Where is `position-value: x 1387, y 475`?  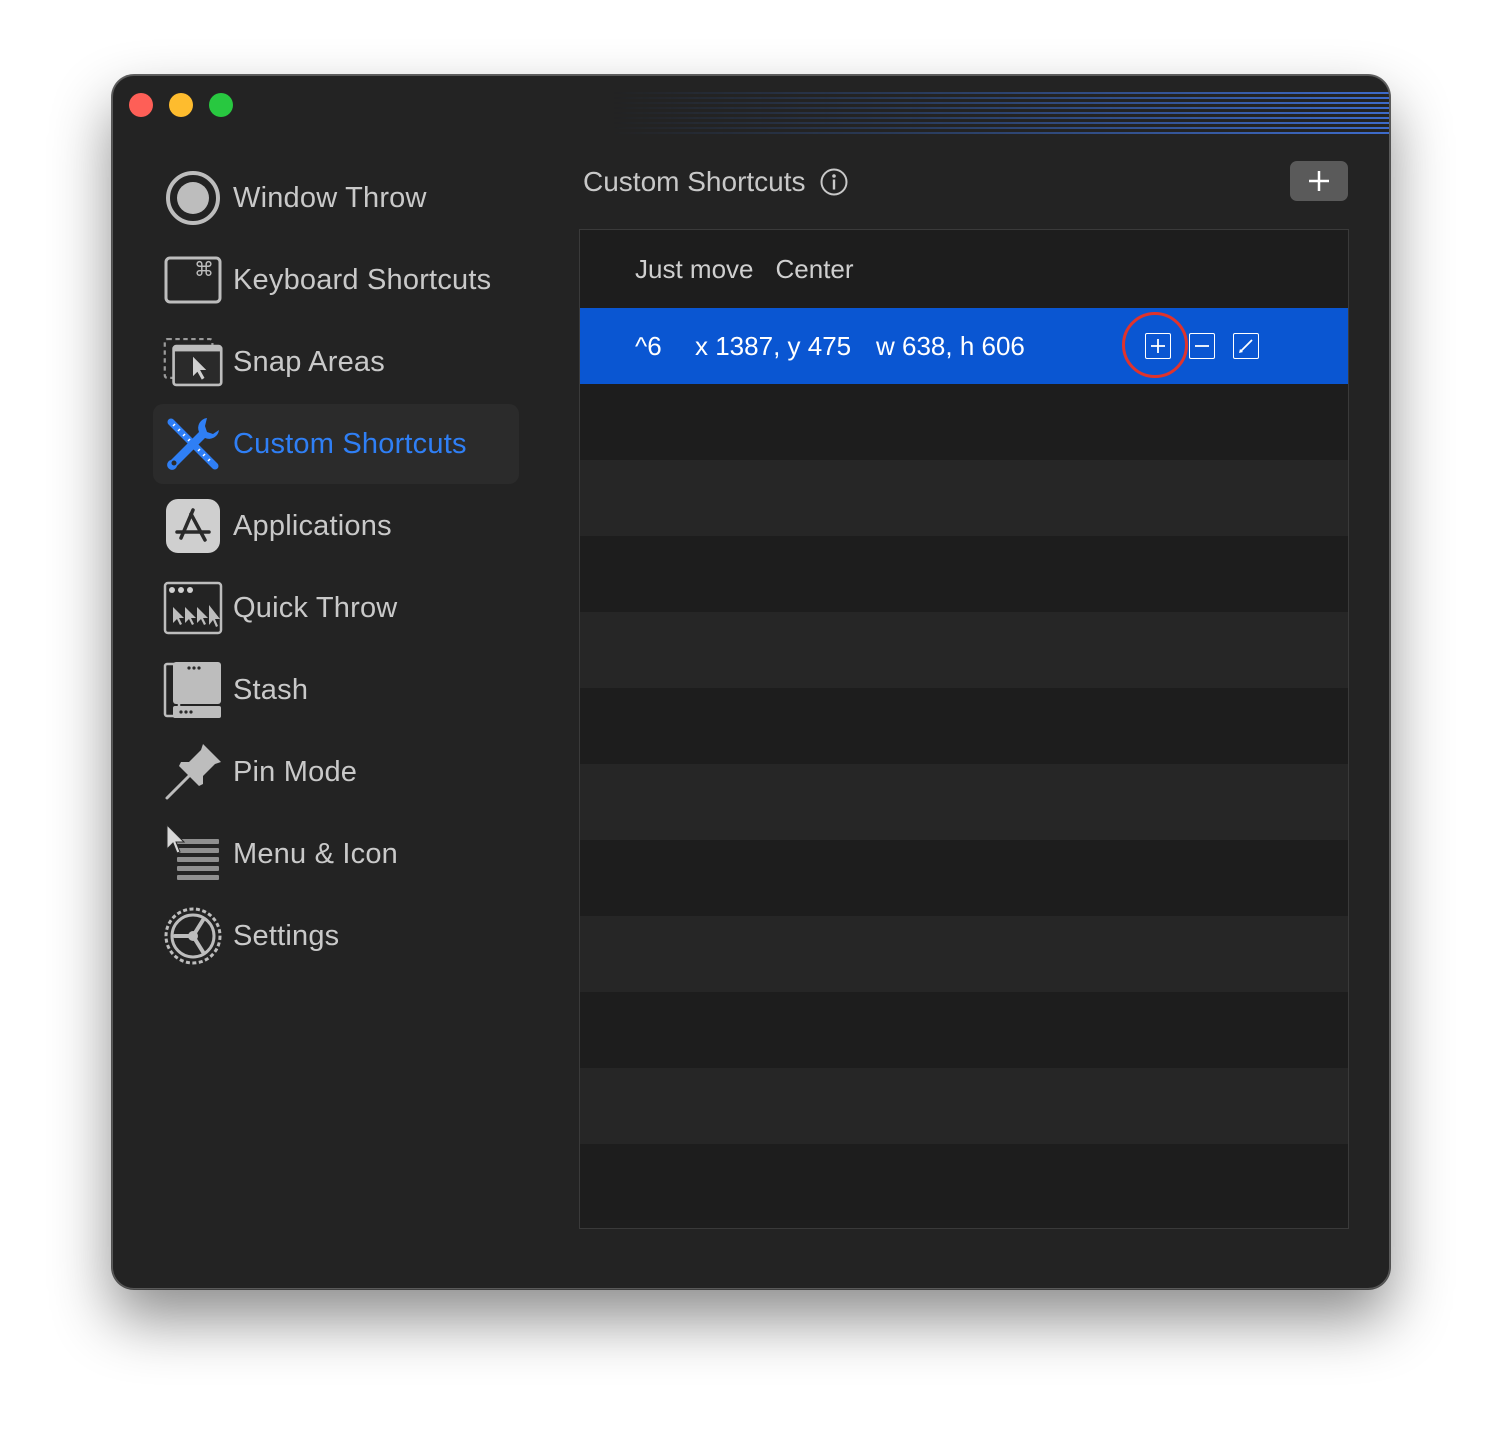
position-value: x 1387, y 475 is located at coordinates (773, 345).